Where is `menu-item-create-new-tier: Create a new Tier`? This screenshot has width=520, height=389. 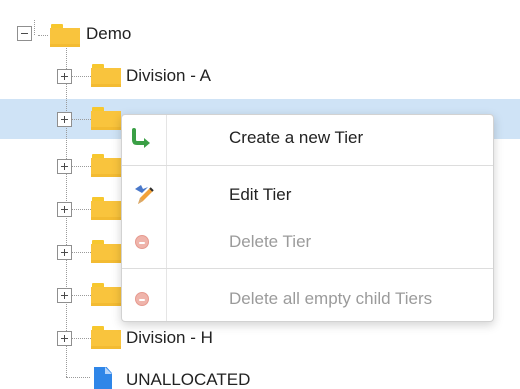 menu-item-create-new-tier: Create a new Tier is located at coordinates (307, 138).